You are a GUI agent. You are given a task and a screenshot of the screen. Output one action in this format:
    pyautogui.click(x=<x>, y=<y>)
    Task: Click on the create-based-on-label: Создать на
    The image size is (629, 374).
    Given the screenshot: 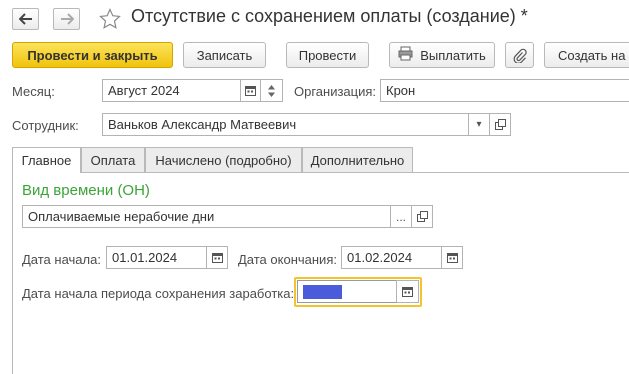 What is the action you would take?
    pyautogui.click(x=592, y=55)
    